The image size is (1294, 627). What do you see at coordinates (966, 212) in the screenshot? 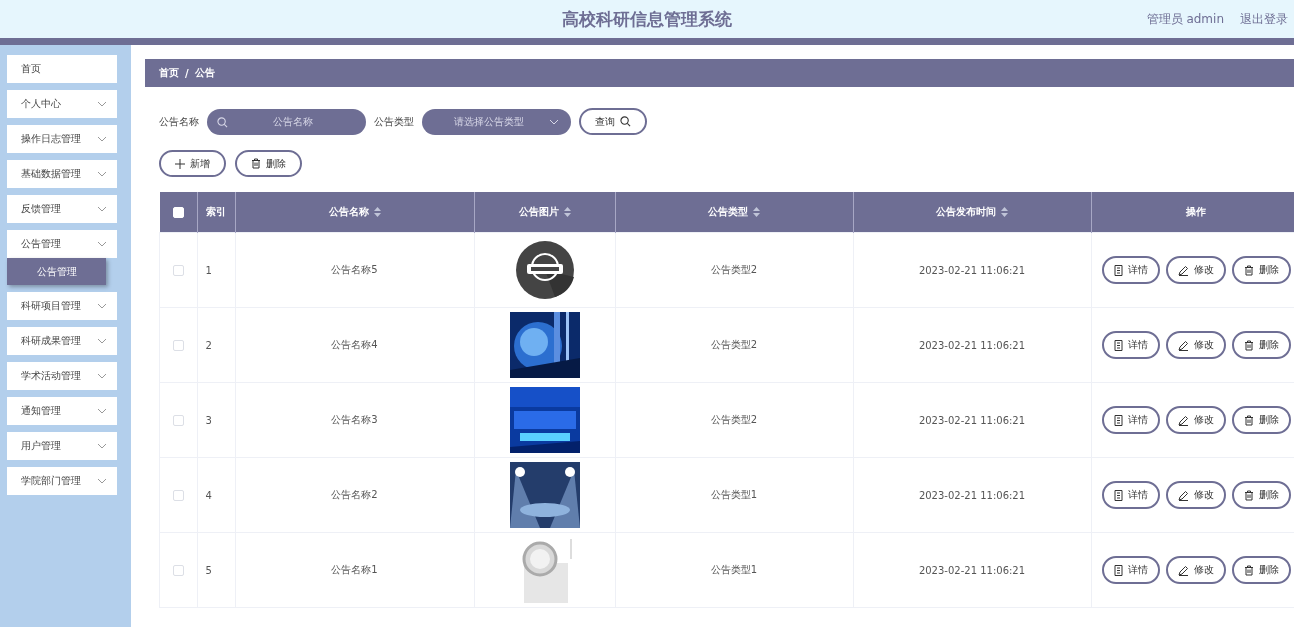
I see `column-header: 公告发布时间` at bounding box center [966, 212].